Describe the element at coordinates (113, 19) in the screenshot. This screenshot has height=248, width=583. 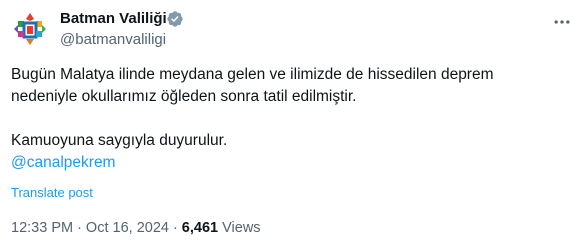
I see `author-name: Batman Valiliği` at that location.